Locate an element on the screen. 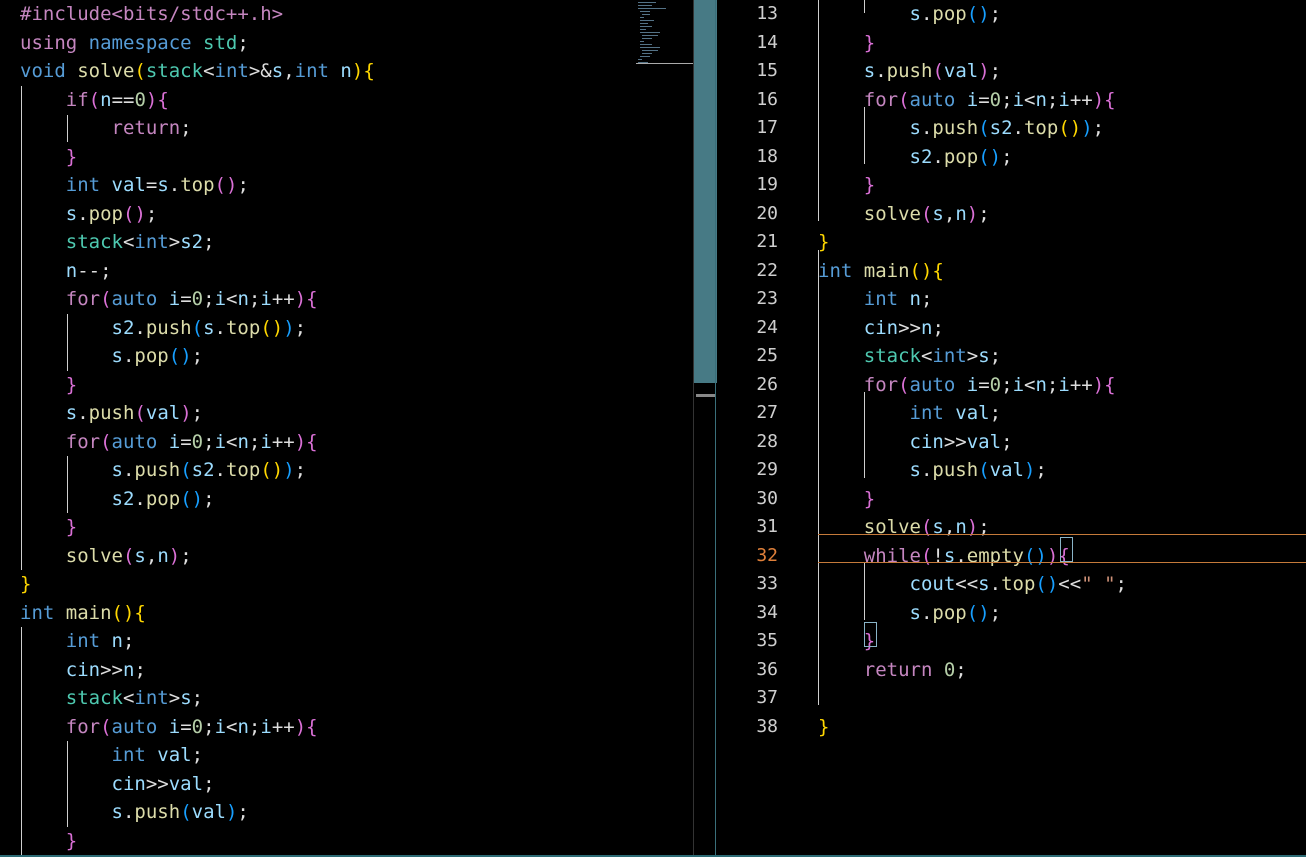 Image resolution: width=1306 pixels, height=857 pixels. line-number: 35 is located at coordinates (747, 641).